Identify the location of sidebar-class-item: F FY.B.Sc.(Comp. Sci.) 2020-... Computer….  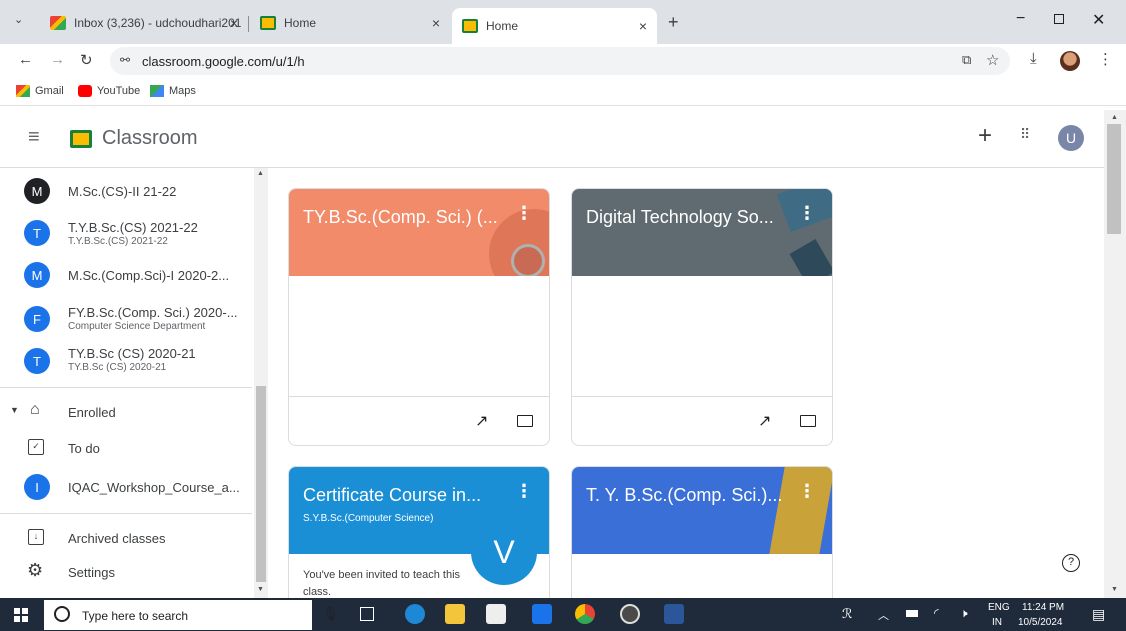
(126, 320).